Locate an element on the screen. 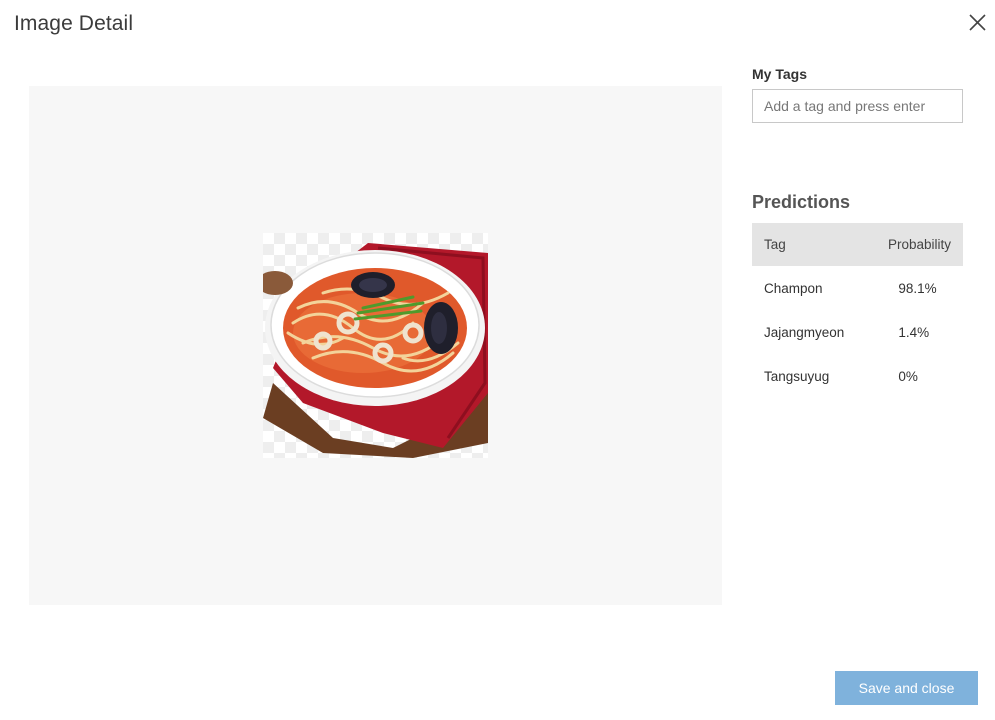  food-photo-illustration is located at coordinates (375, 350).